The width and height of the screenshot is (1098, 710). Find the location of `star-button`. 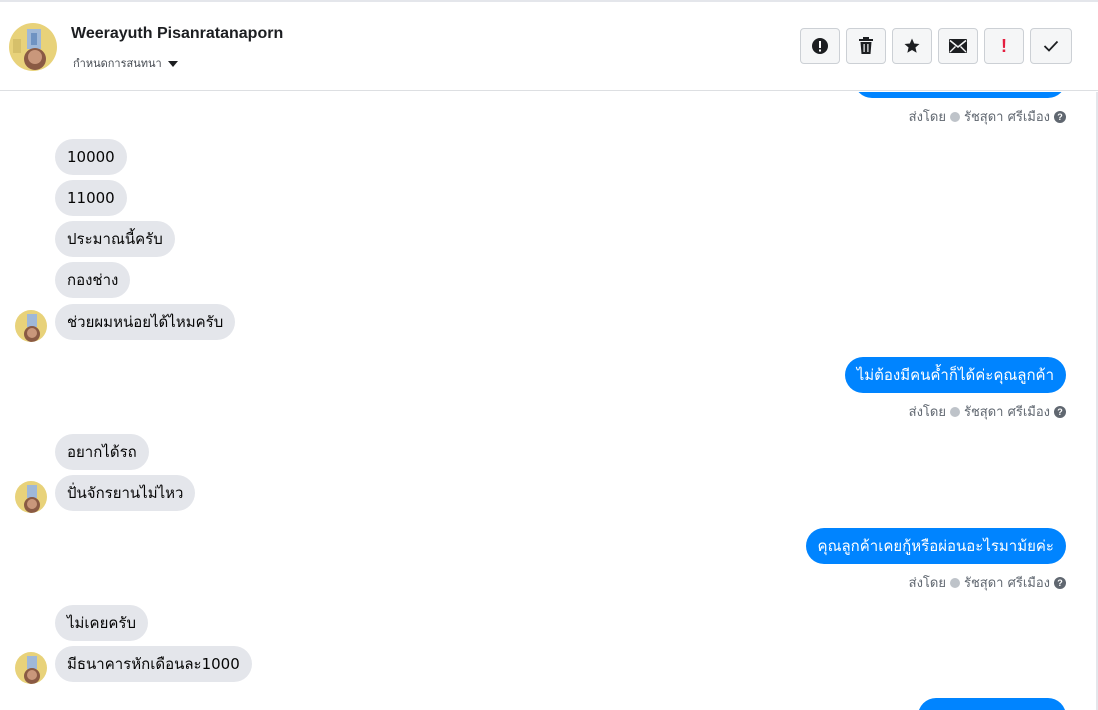

star-button is located at coordinates (912, 46).